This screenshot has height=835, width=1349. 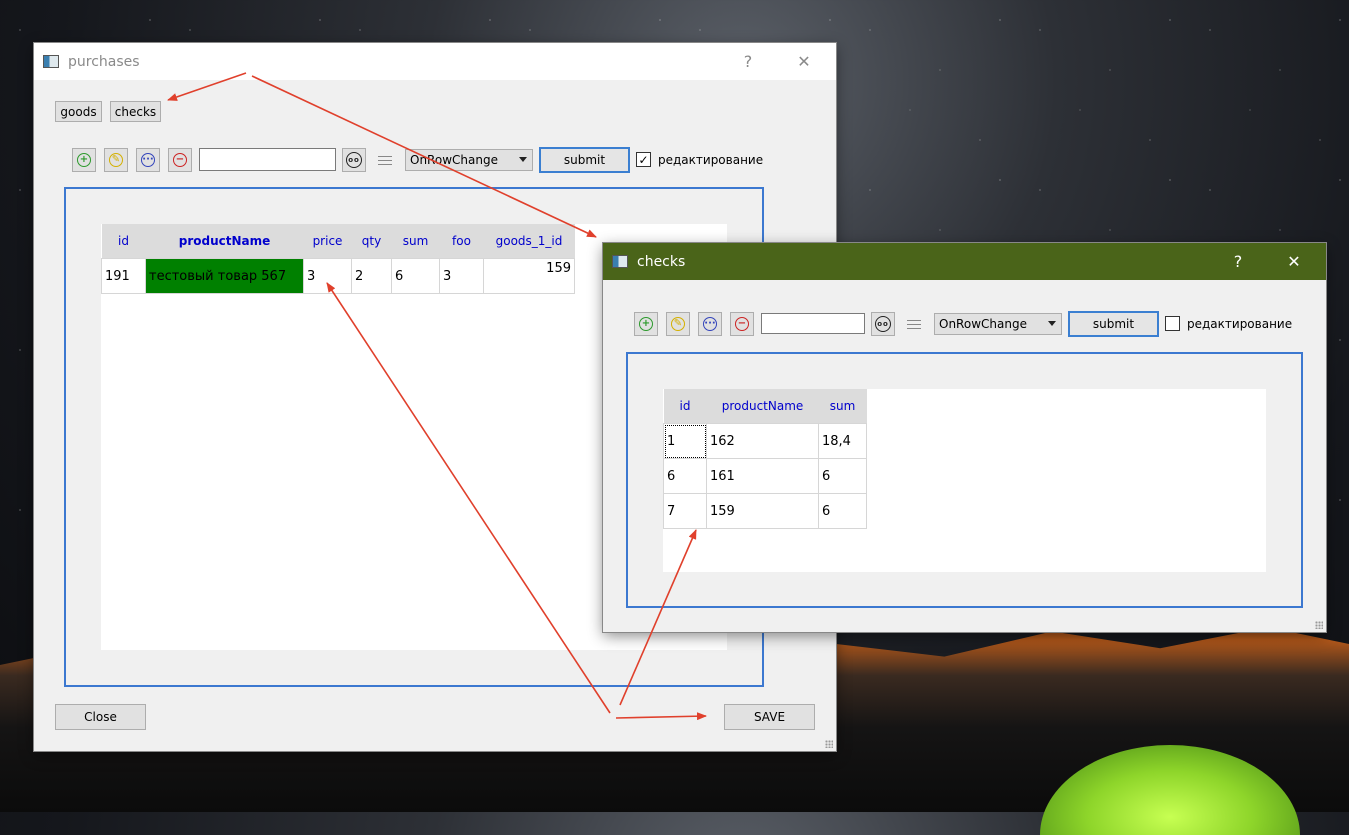 I want to click on table-row: 6 161 6, so click(x=765, y=476).